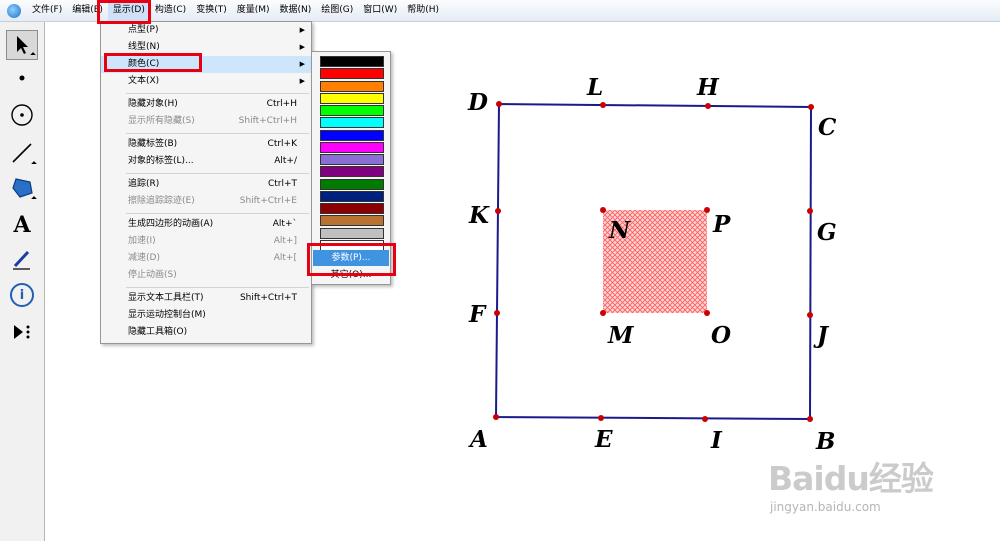 This screenshot has width=1000, height=541. Describe the element at coordinates (601, 418) in the screenshot. I see `point-e` at that location.